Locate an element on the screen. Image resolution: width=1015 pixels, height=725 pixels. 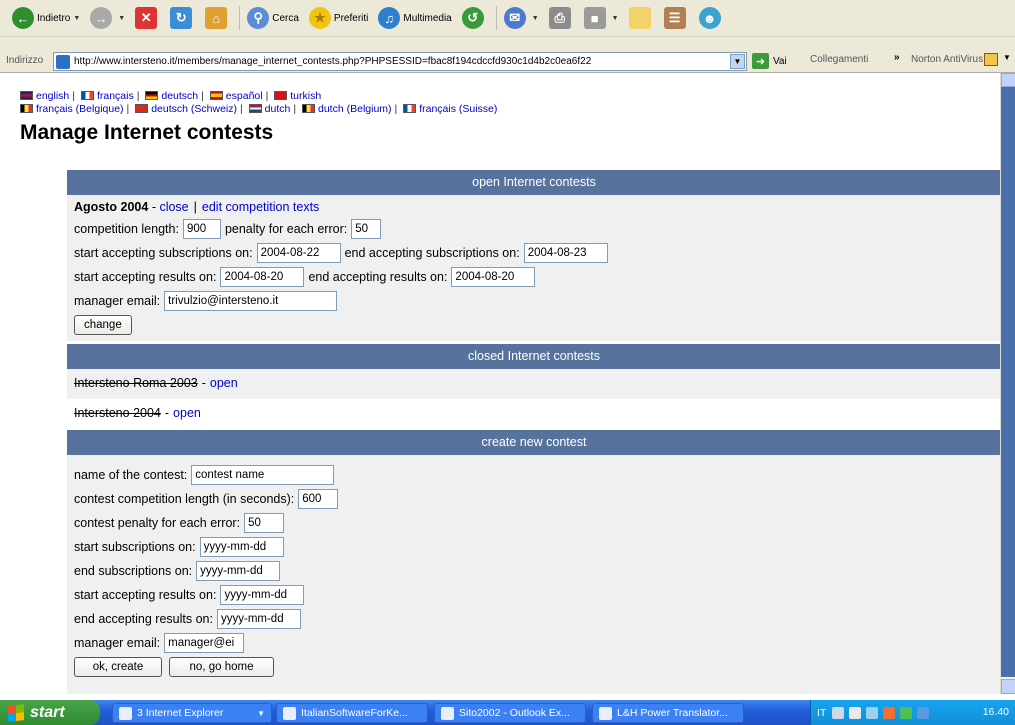
norton-label: Norton AntiVirus is located at coordinates (947, 59).